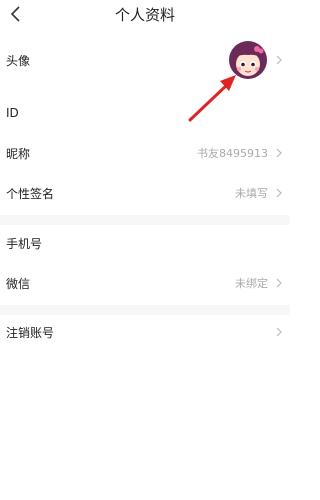 This screenshot has height=500, width=320. I want to click on header: 个人资料, so click(145, 15).